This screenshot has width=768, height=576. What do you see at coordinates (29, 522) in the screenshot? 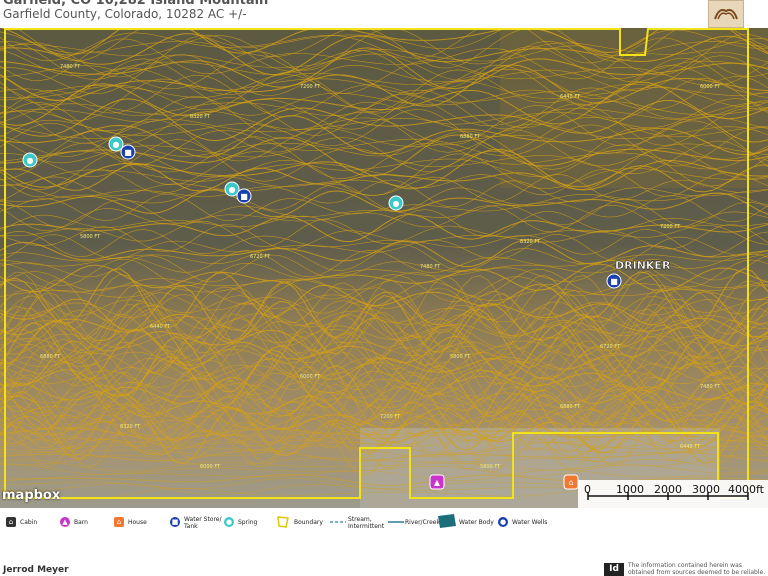
I see `legend-label: Cabin` at bounding box center [29, 522].